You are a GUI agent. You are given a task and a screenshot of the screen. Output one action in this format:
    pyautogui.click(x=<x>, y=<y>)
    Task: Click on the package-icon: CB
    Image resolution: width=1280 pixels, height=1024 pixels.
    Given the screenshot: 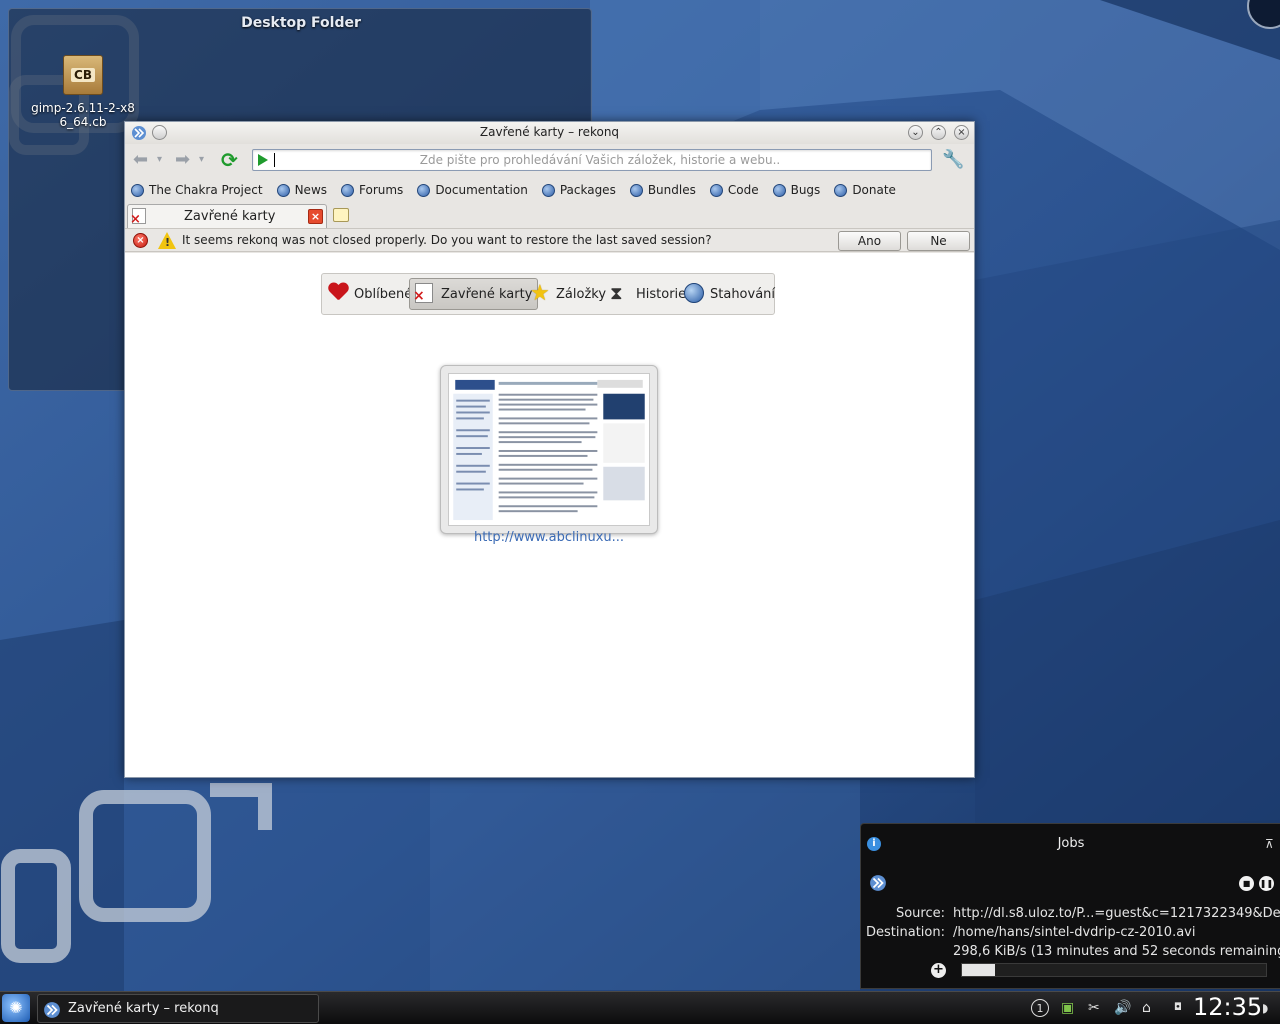 What is the action you would take?
    pyautogui.click(x=83, y=75)
    